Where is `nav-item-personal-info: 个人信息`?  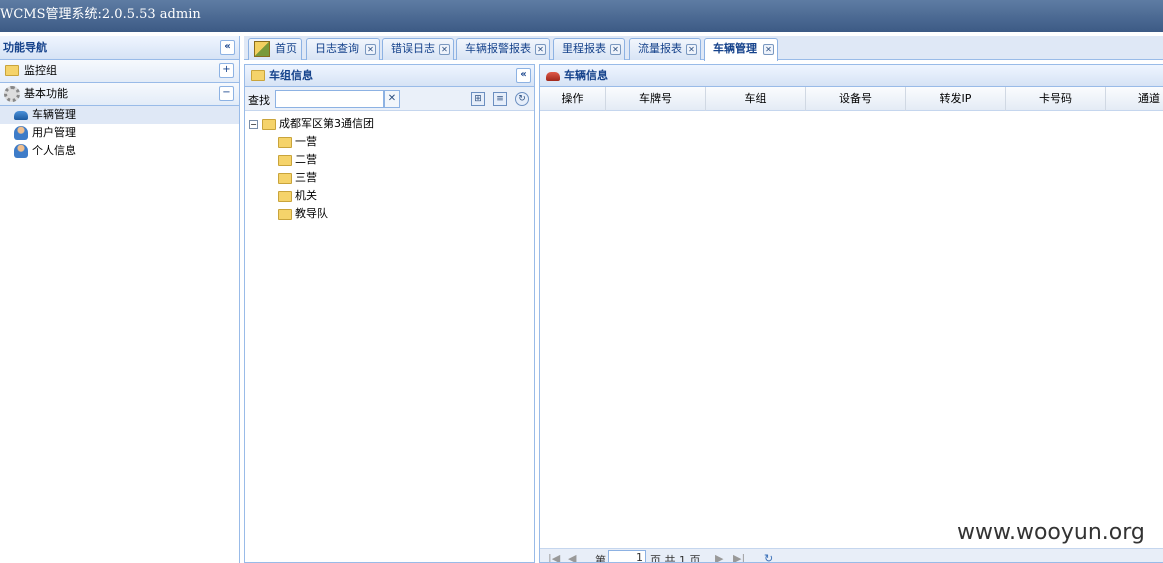 nav-item-personal-info: 个人信息 is located at coordinates (119, 151).